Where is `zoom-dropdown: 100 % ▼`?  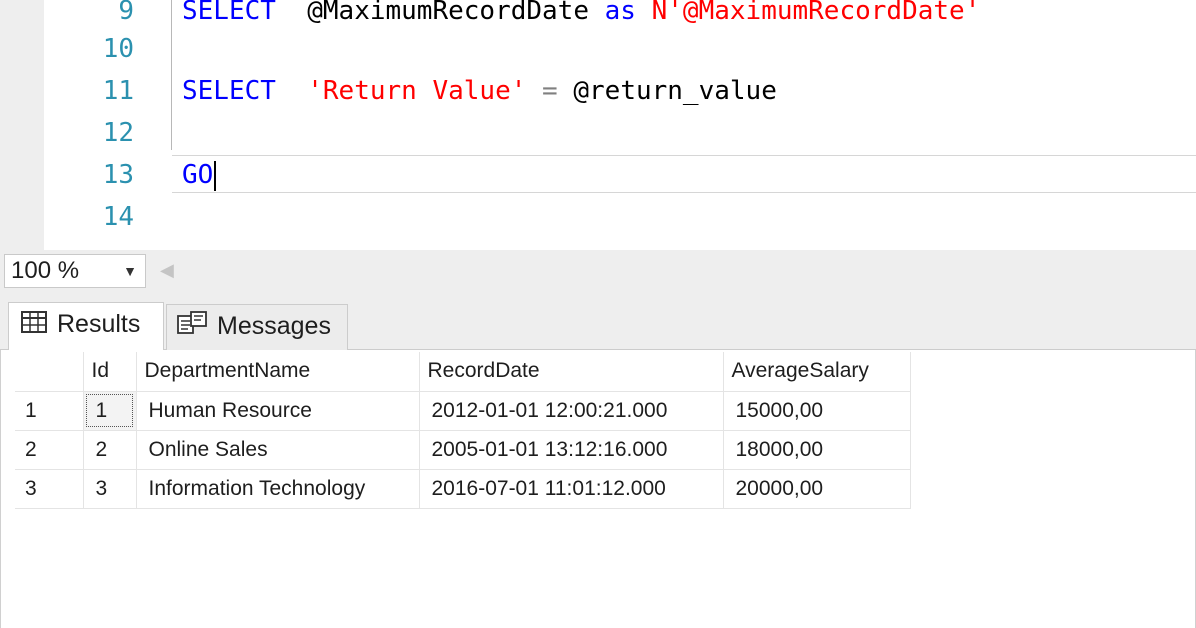 zoom-dropdown: 100 % ▼ is located at coordinates (75, 271).